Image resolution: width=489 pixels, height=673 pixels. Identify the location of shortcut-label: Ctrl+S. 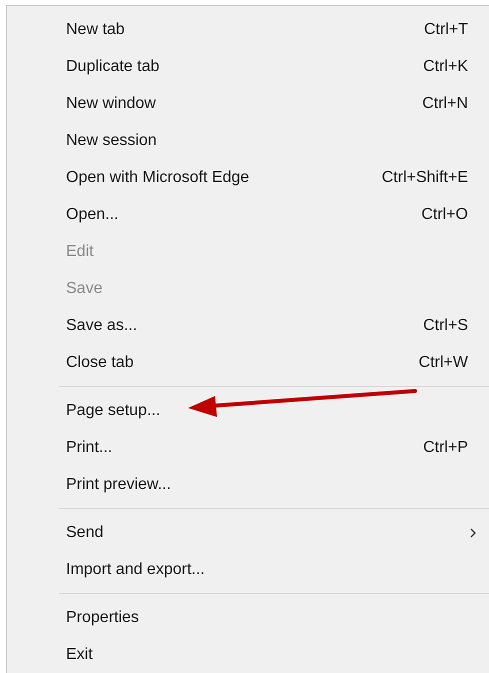
(445, 326).